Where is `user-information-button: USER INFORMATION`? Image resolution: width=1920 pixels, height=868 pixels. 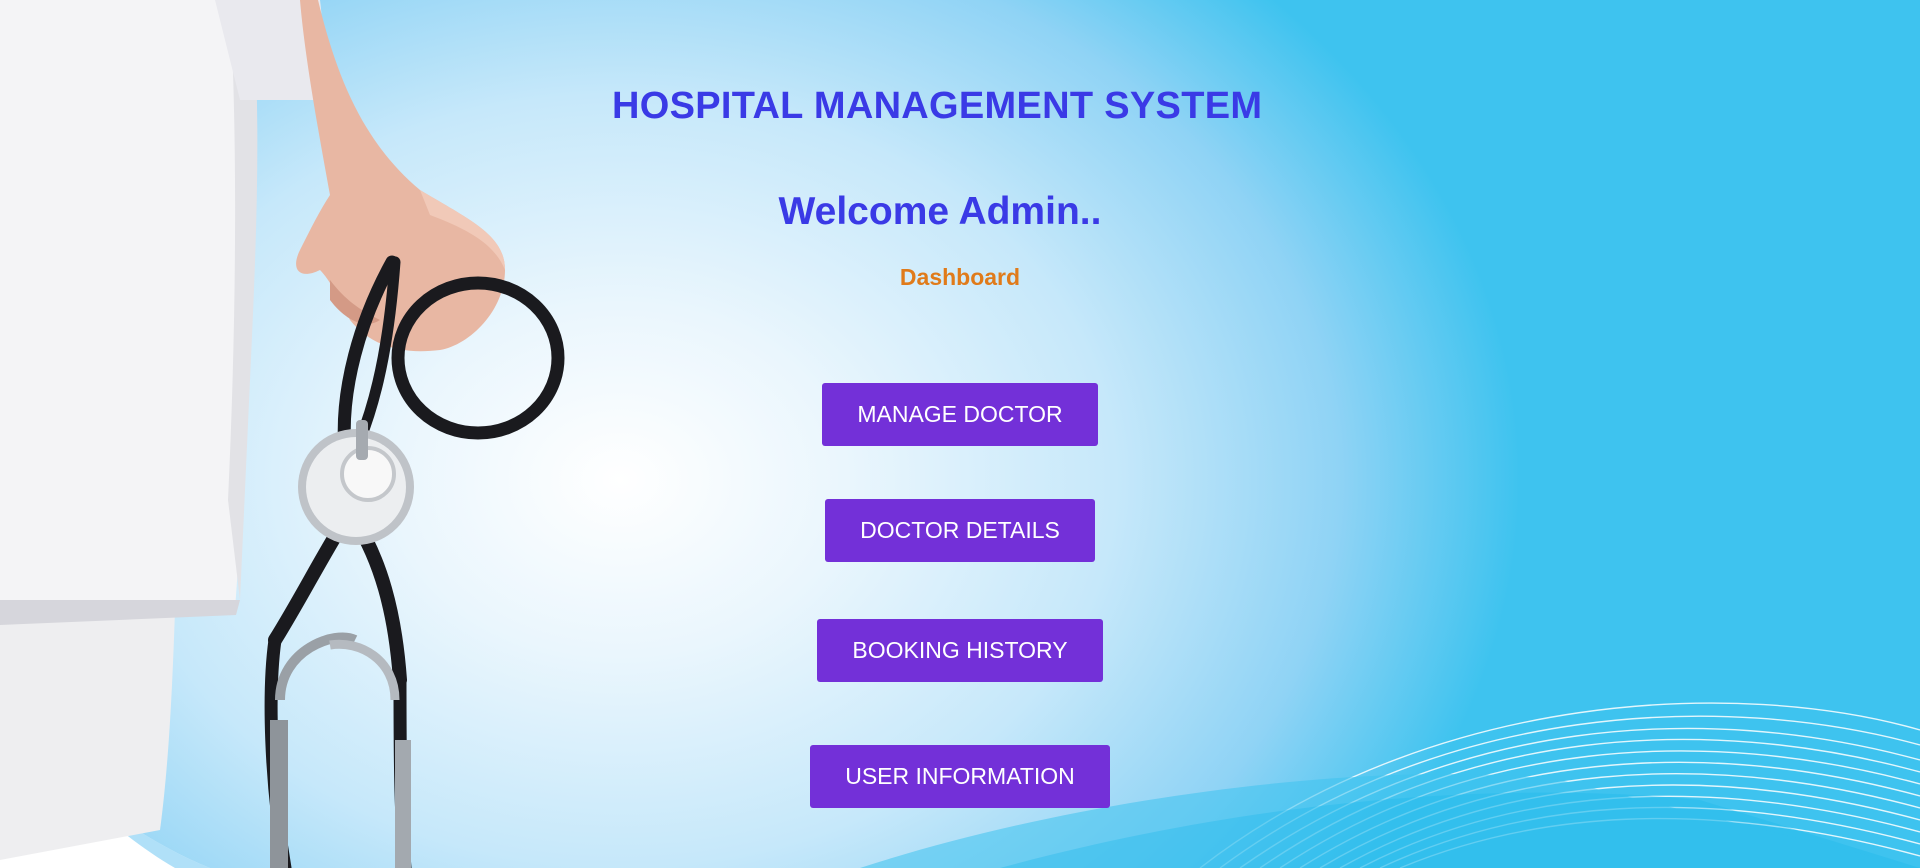 user-information-button: USER INFORMATION is located at coordinates (960, 776).